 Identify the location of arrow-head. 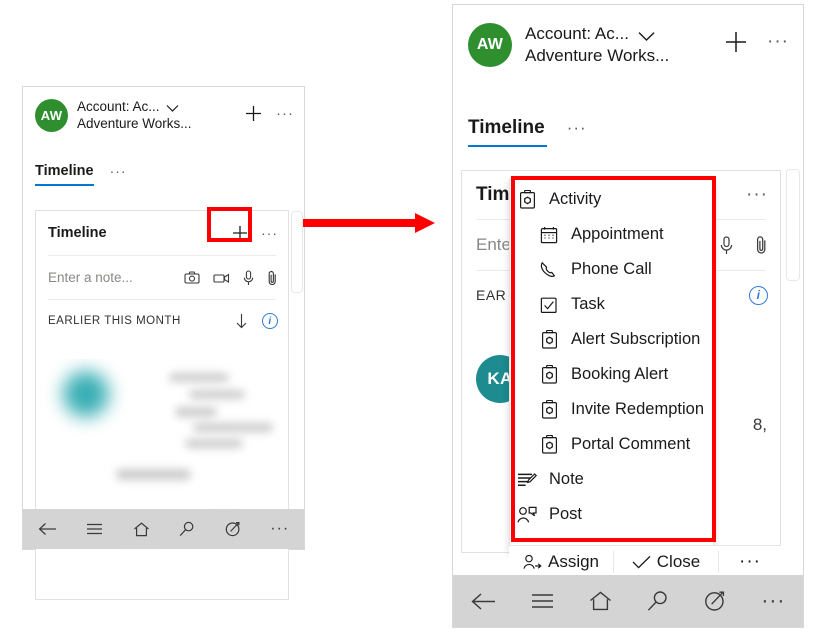
(427, 223).